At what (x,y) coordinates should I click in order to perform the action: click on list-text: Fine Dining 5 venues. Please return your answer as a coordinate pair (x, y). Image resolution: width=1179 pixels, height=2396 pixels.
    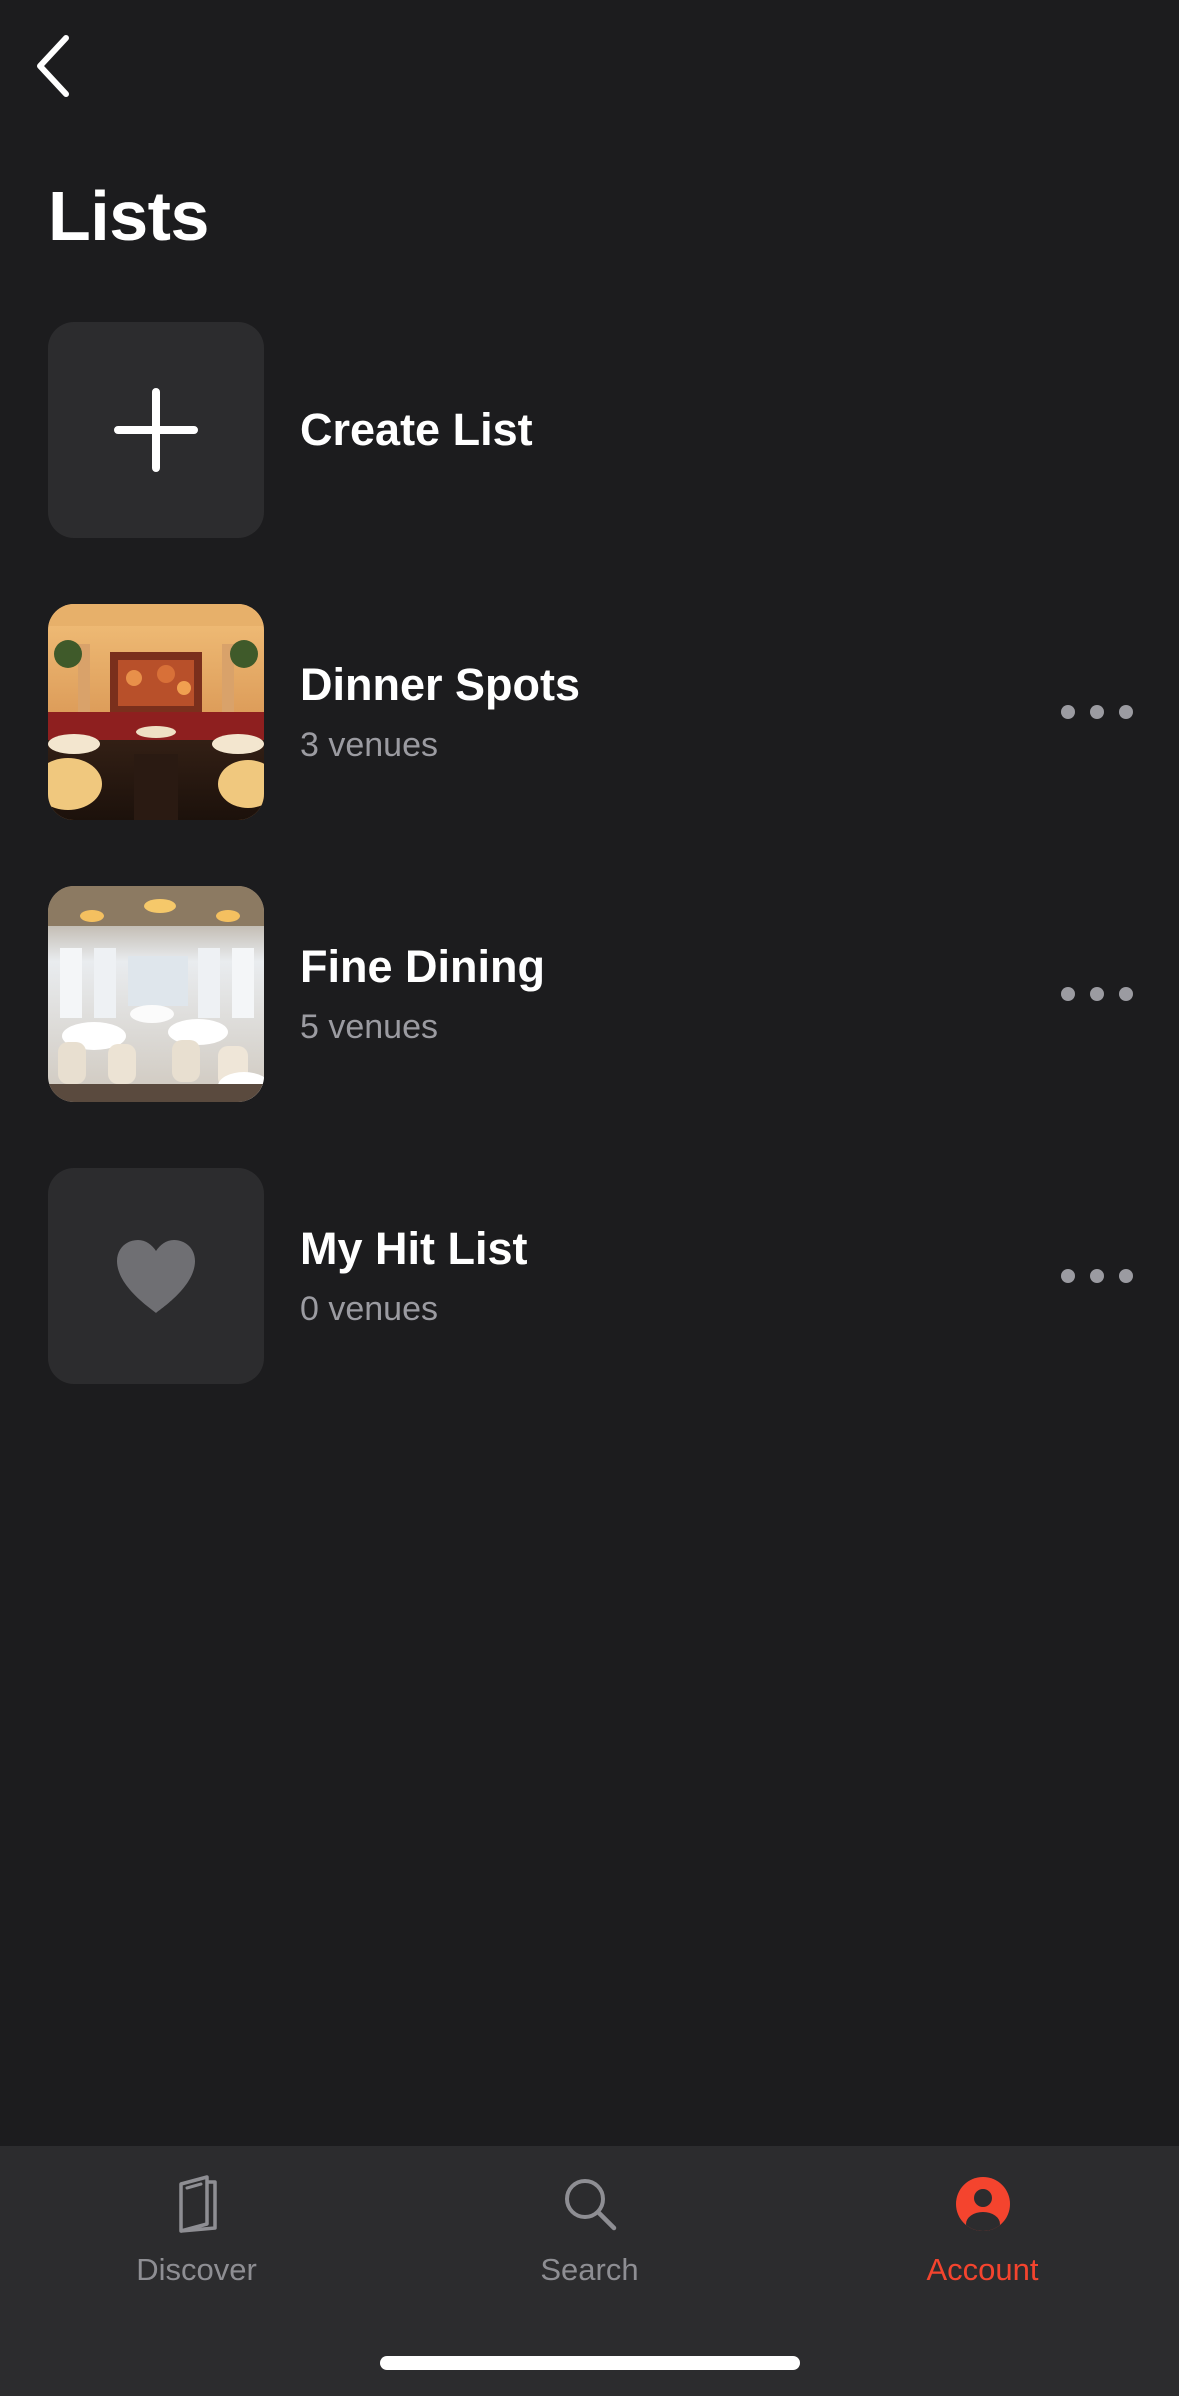
    Looking at the image, I should click on (422, 994).